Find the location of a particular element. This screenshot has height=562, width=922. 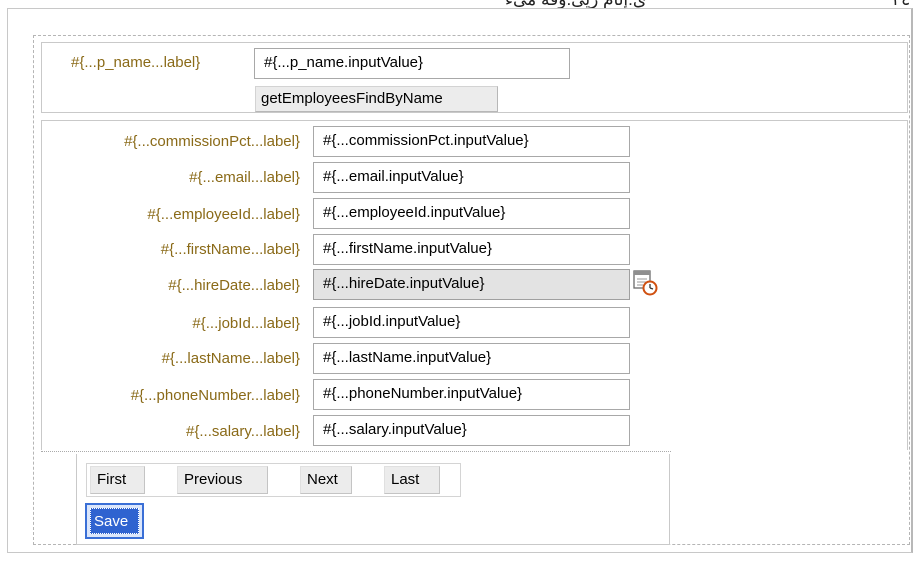

calendar-clock-icon is located at coordinates (646, 283).